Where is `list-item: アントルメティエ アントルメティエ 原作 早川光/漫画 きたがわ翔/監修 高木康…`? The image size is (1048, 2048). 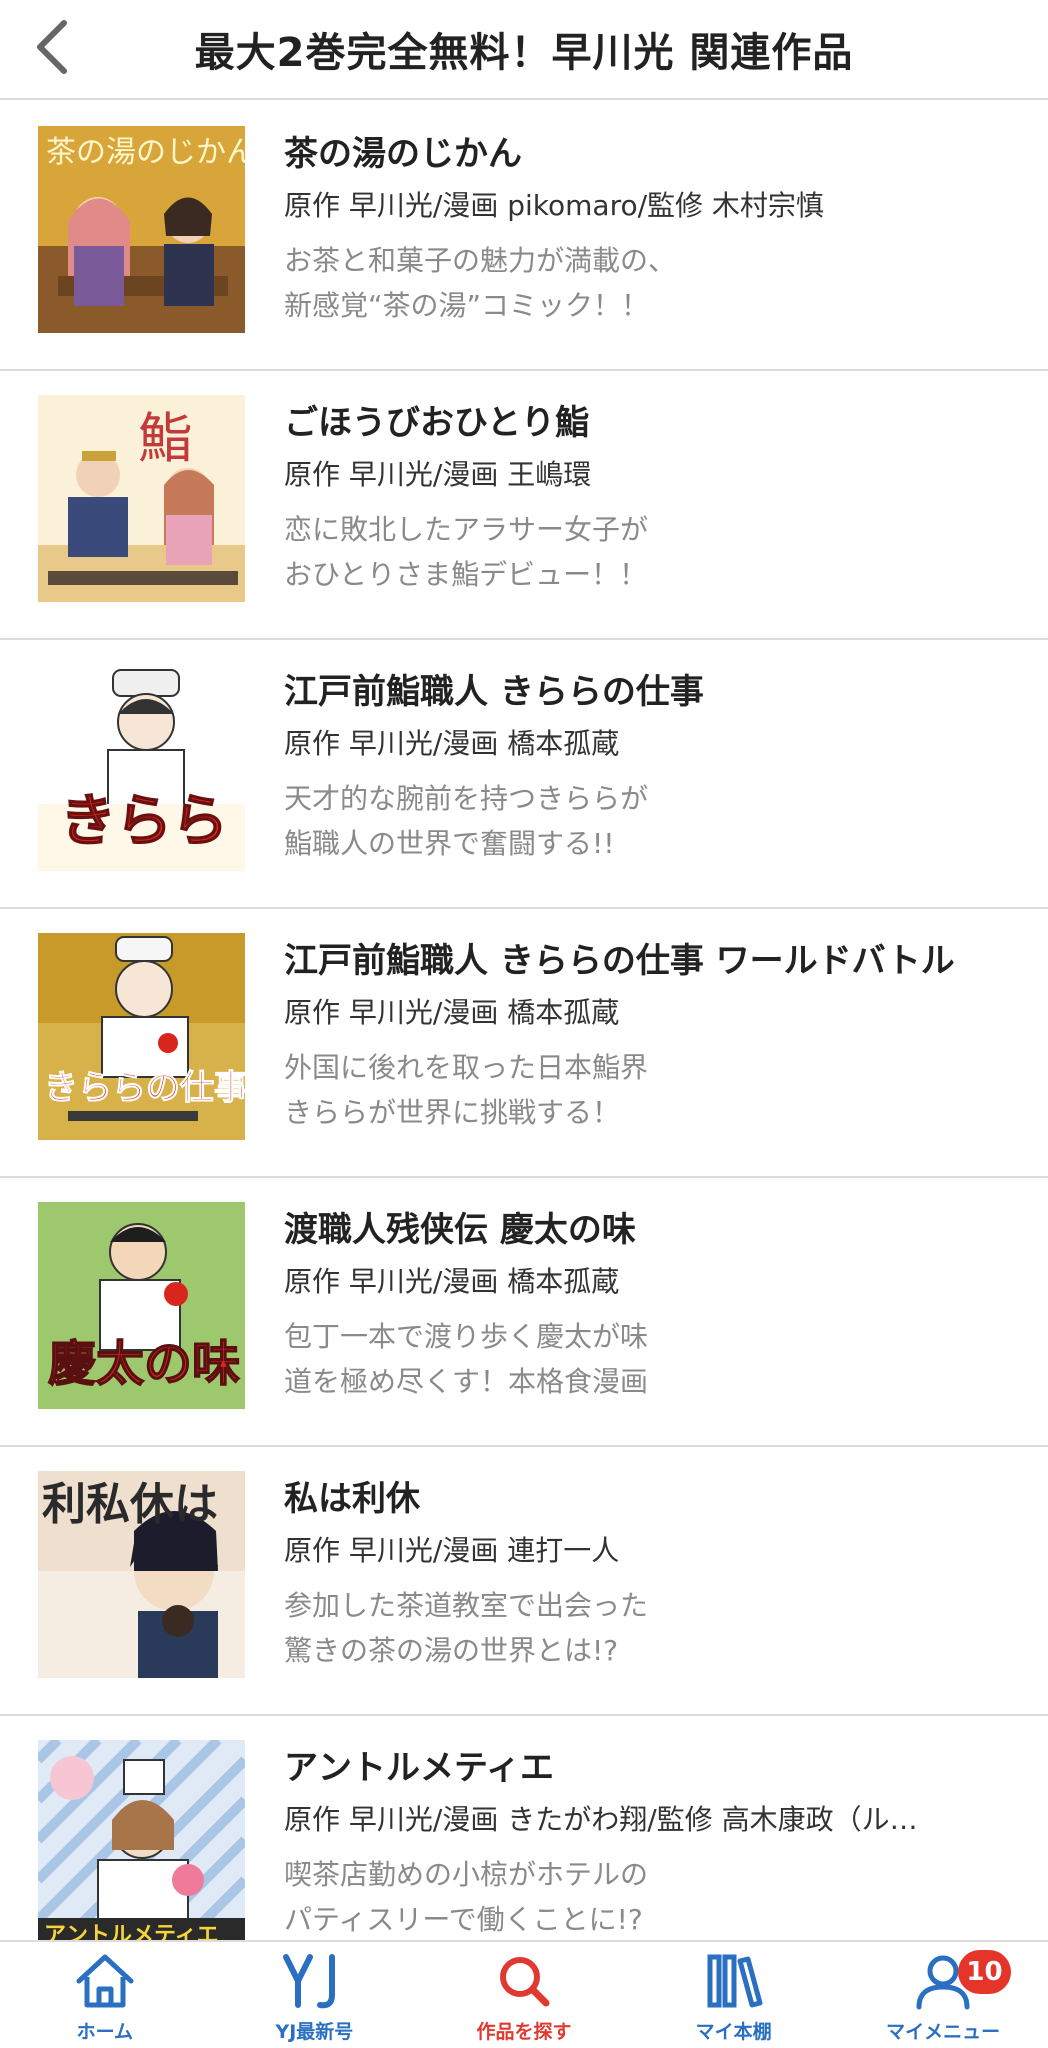
list-item: アントルメティエ アントルメティエ 原作 早川光/漫画 きたがわ翔/監修 高木康… is located at coordinates (524, 1828).